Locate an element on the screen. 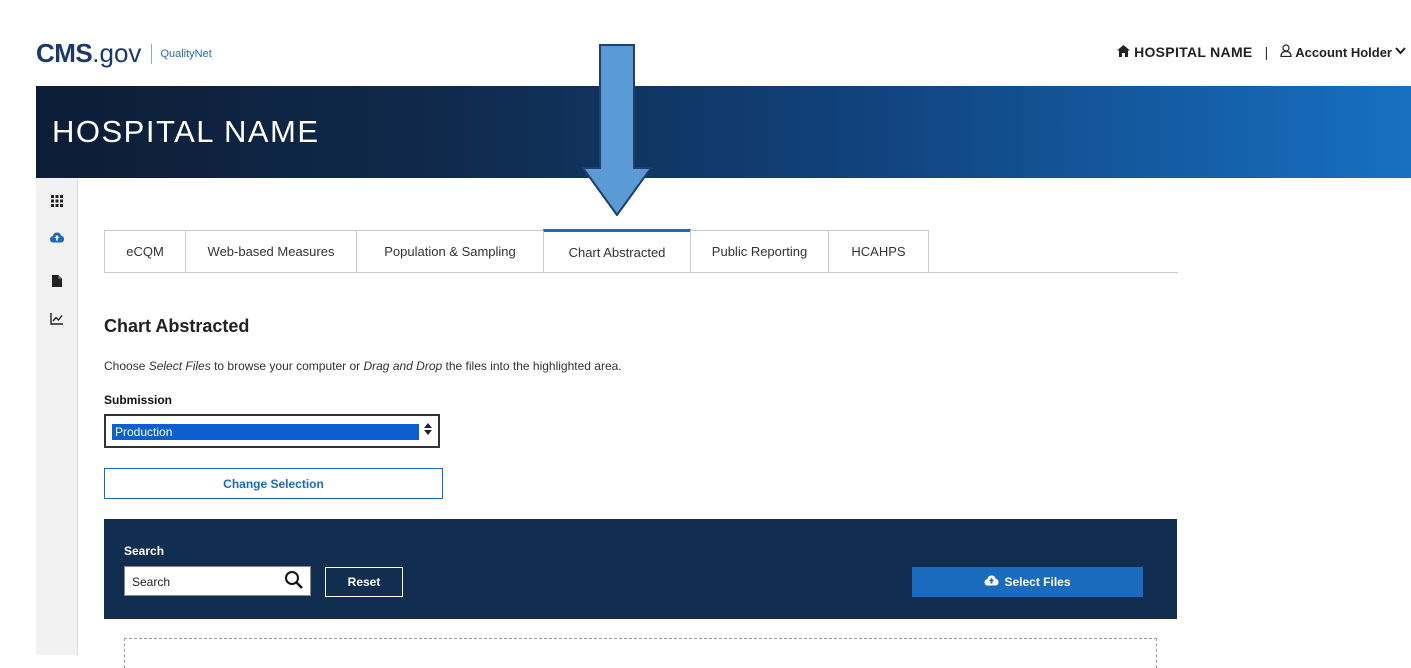 Image resolution: width=1411 pixels, height=668 pixels. tab-population-sampling: Population & Sampling is located at coordinates (450, 251).